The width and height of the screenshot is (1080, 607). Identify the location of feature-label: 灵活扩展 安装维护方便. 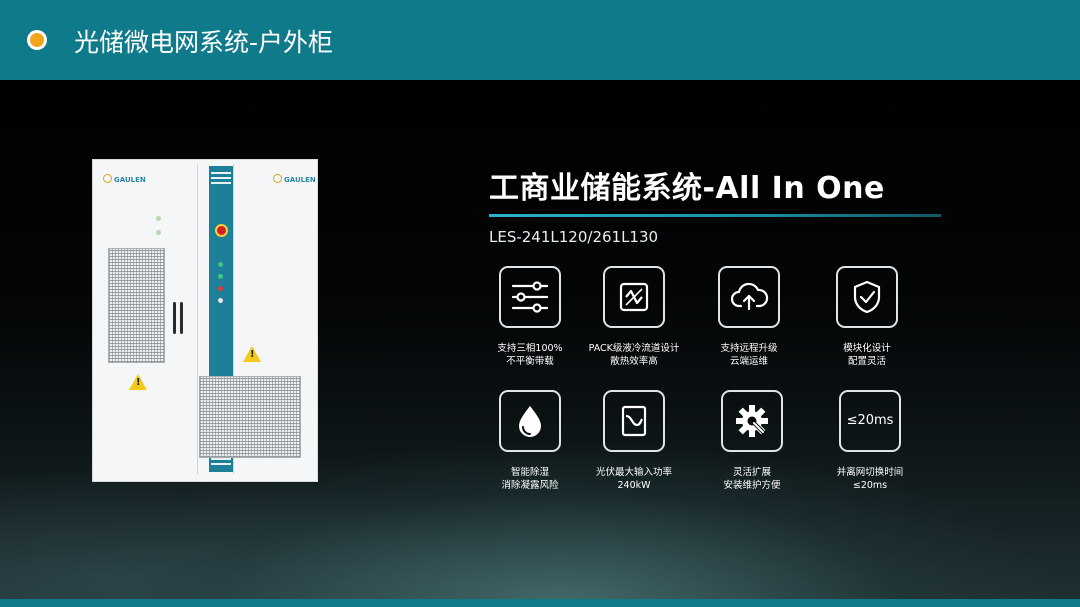
(752, 479).